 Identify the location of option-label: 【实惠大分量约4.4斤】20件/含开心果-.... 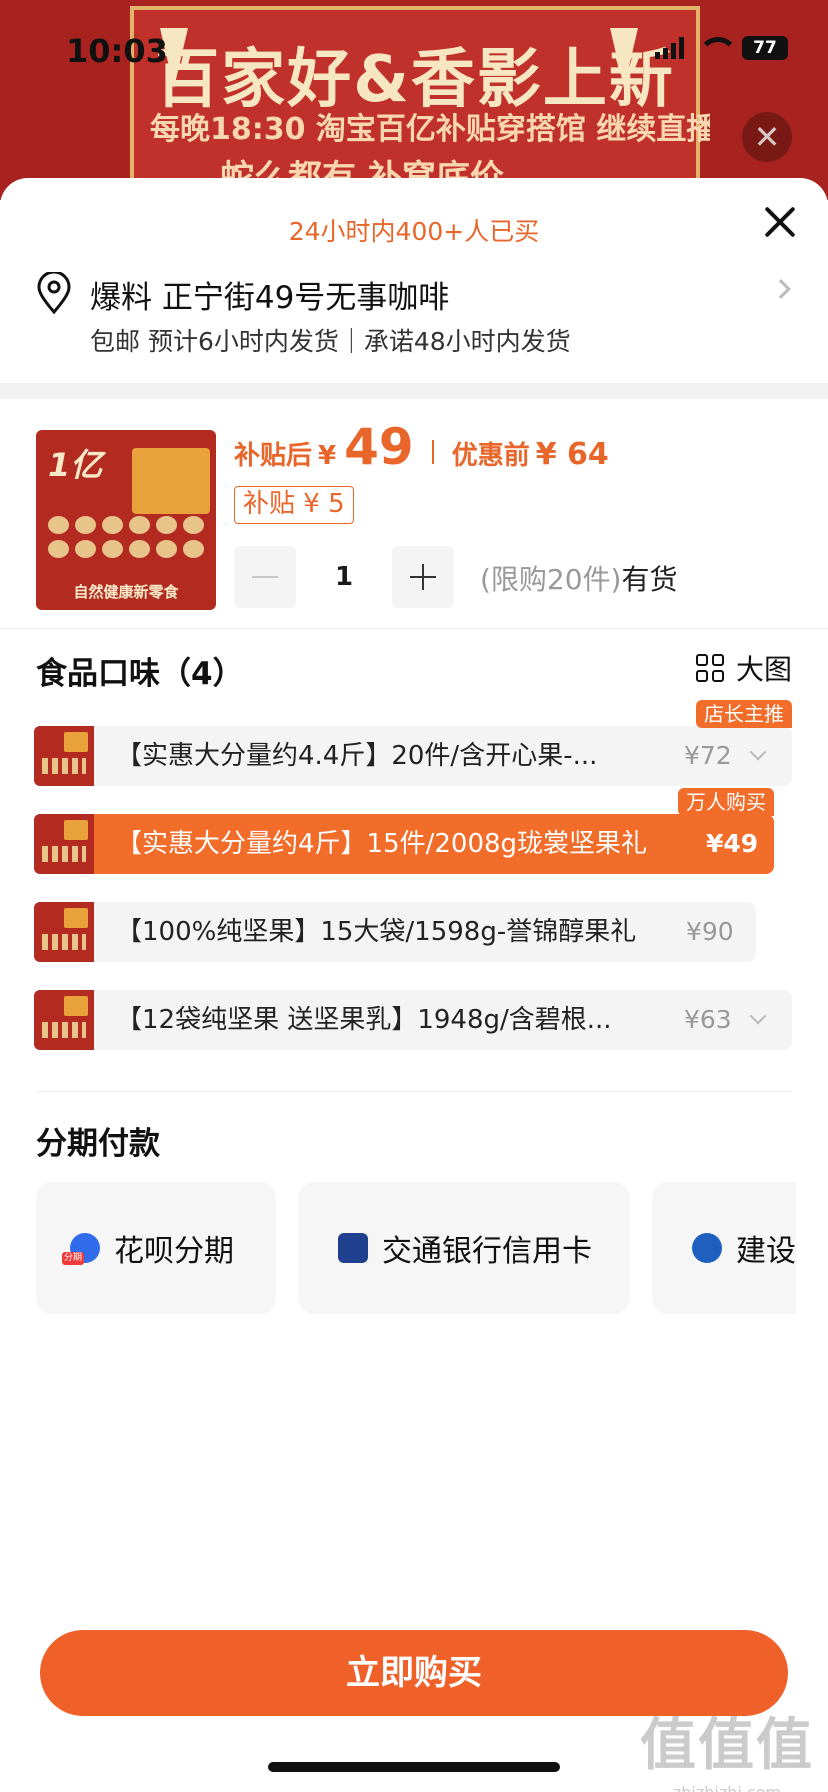
(357, 756).